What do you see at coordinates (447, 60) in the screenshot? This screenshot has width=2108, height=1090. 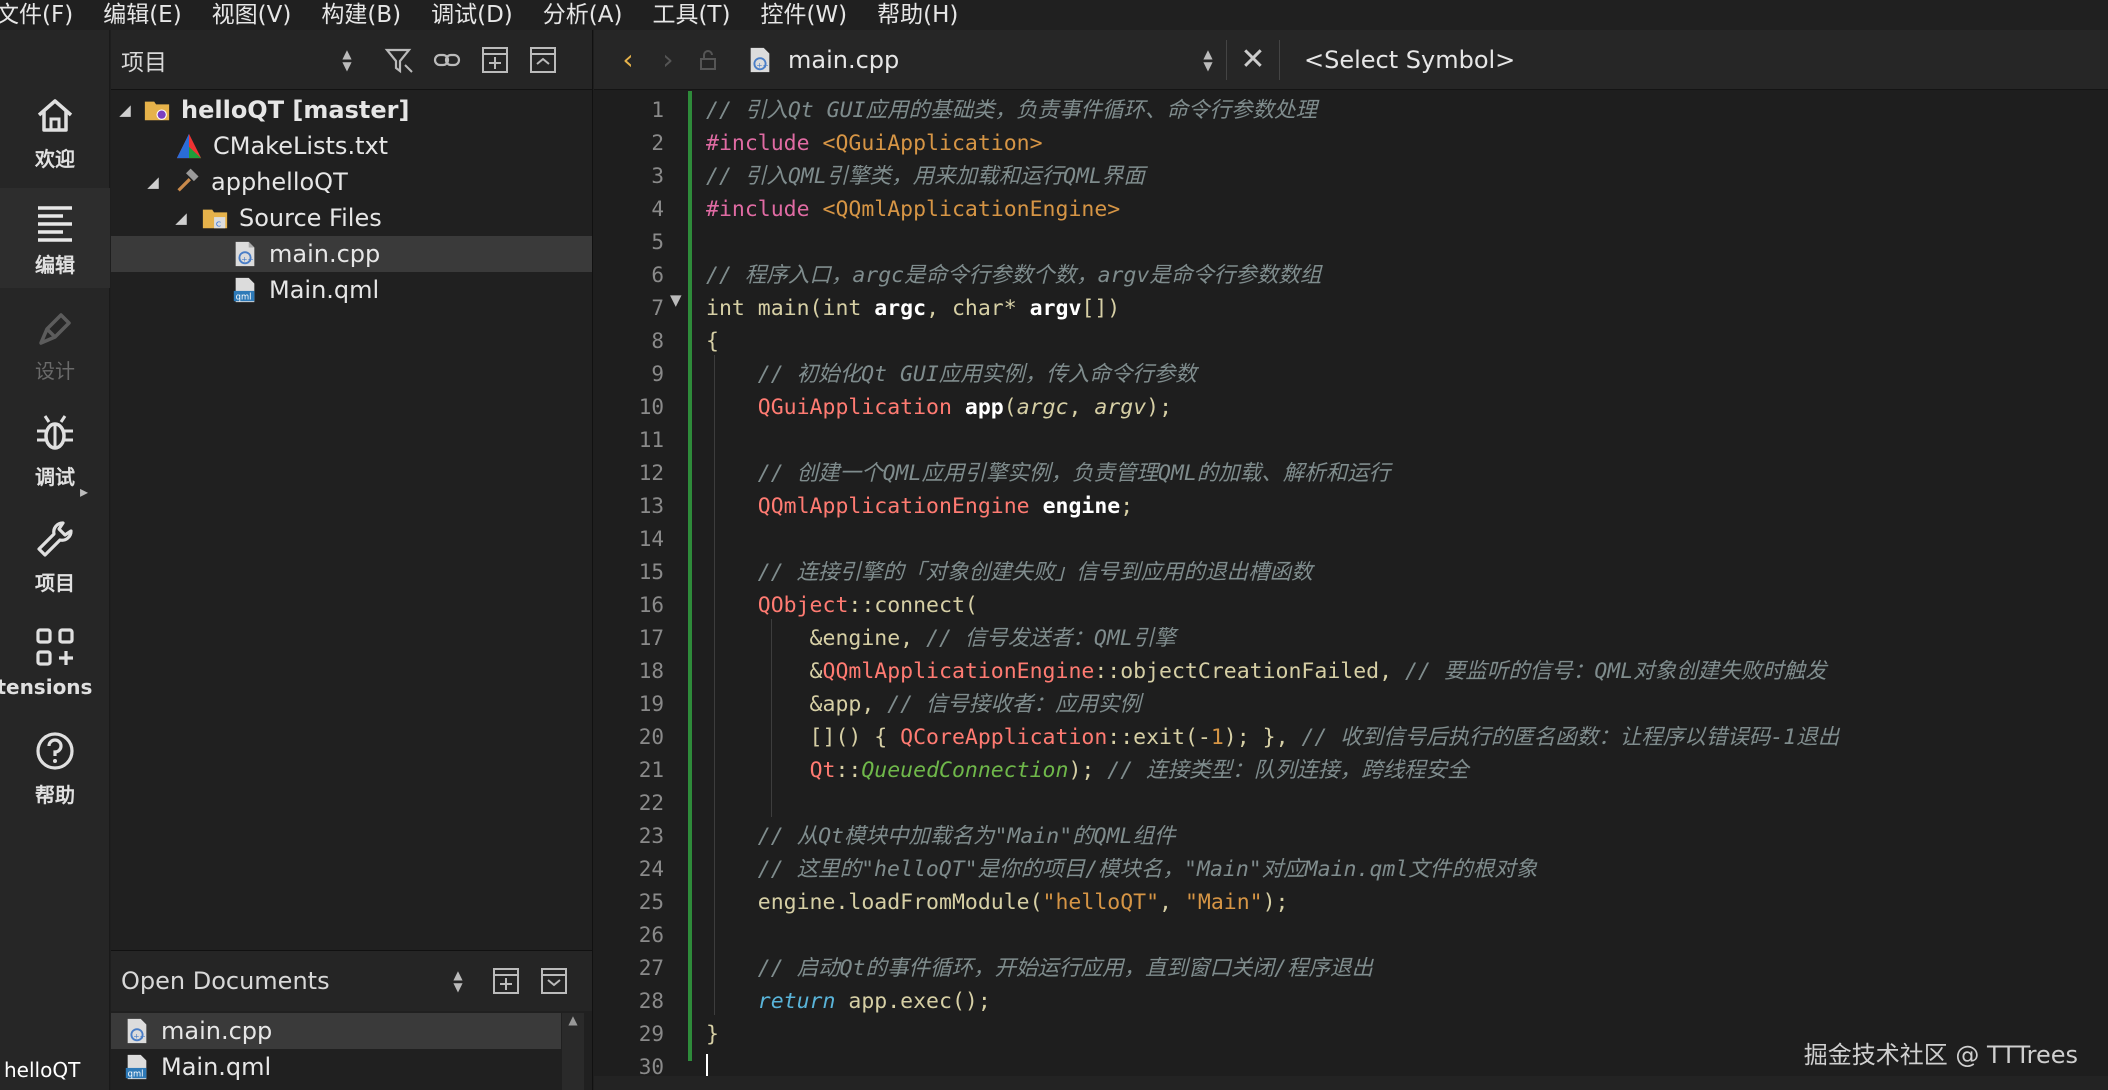 I see `link-icon` at bounding box center [447, 60].